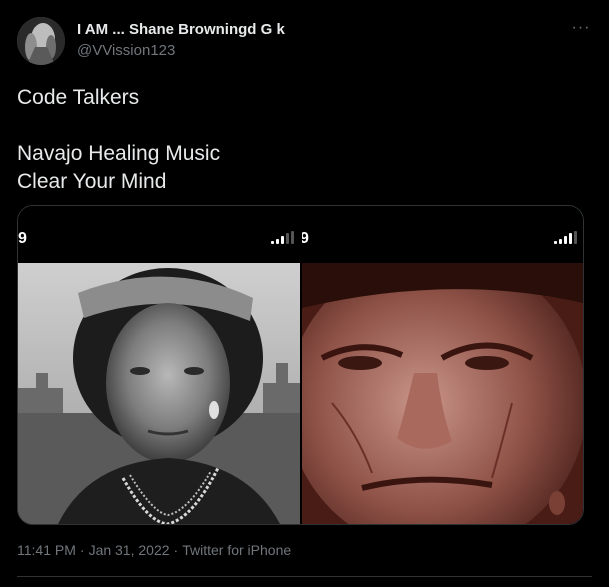 The image size is (609, 587). What do you see at coordinates (119, 153) in the screenshot?
I see `tweet-text-line: Navajo Healing Music` at bounding box center [119, 153].